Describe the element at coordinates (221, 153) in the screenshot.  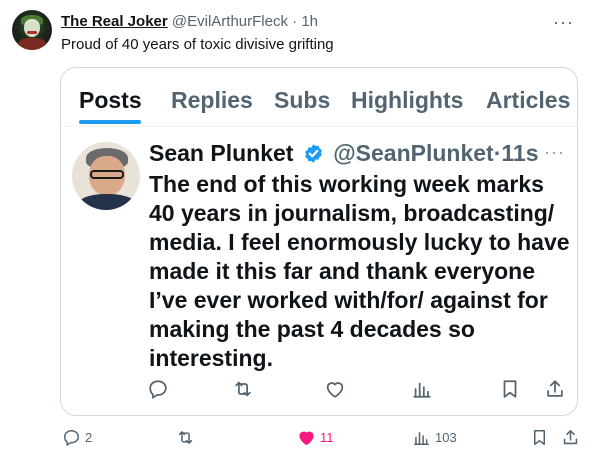
I see `author-name: Sean Plunket` at that location.